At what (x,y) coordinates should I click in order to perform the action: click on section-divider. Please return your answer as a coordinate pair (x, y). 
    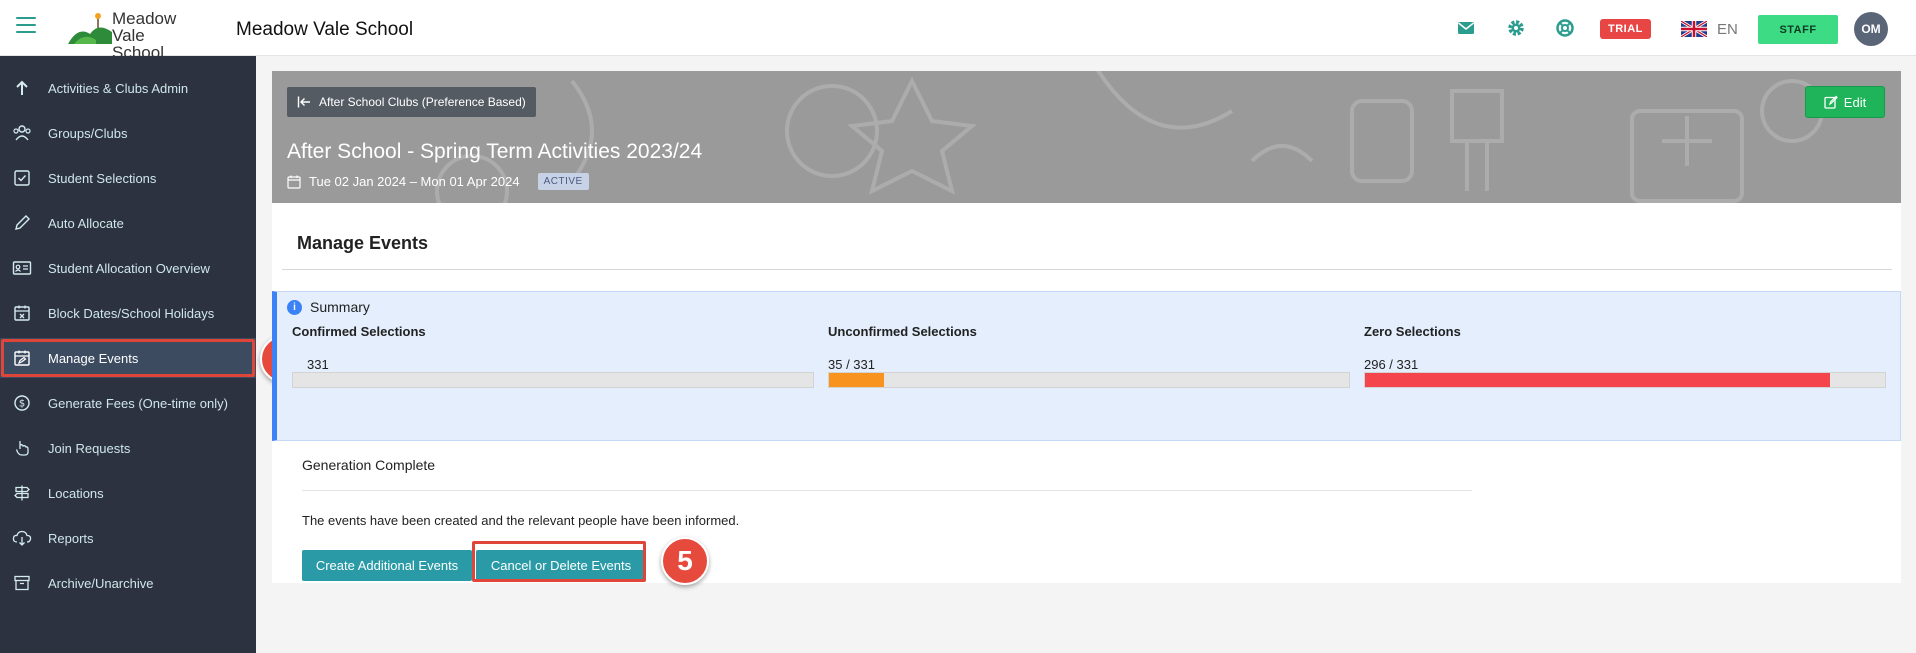
    Looking at the image, I should click on (1087, 269).